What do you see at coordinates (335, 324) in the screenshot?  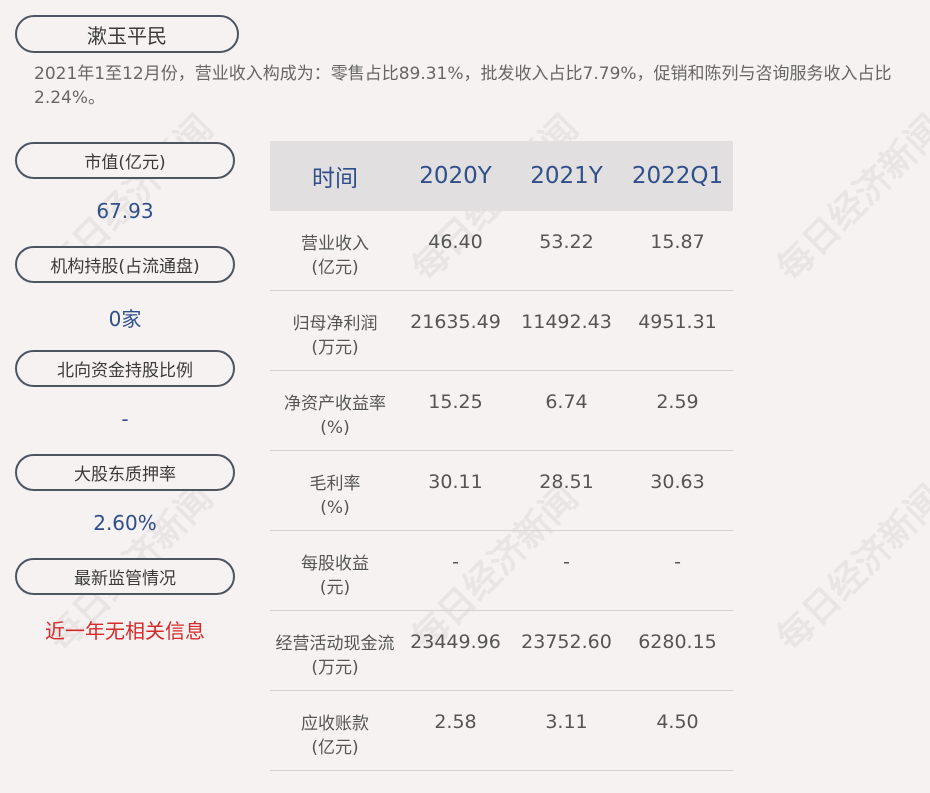 I see `row-name: 归母净利润` at bounding box center [335, 324].